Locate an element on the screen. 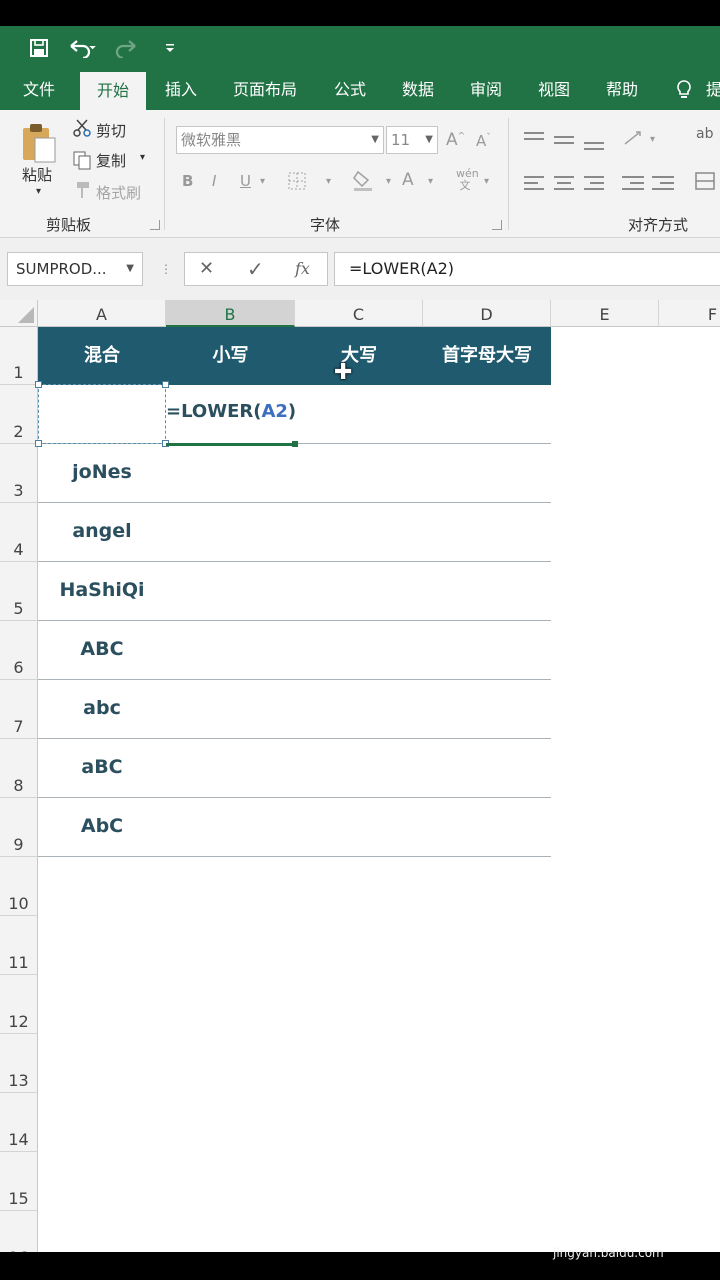 Image resolution: width=720 pixels, height=1280 pixels. copy-dropdown-icon: ▾ is located at coordinates (142, 157).